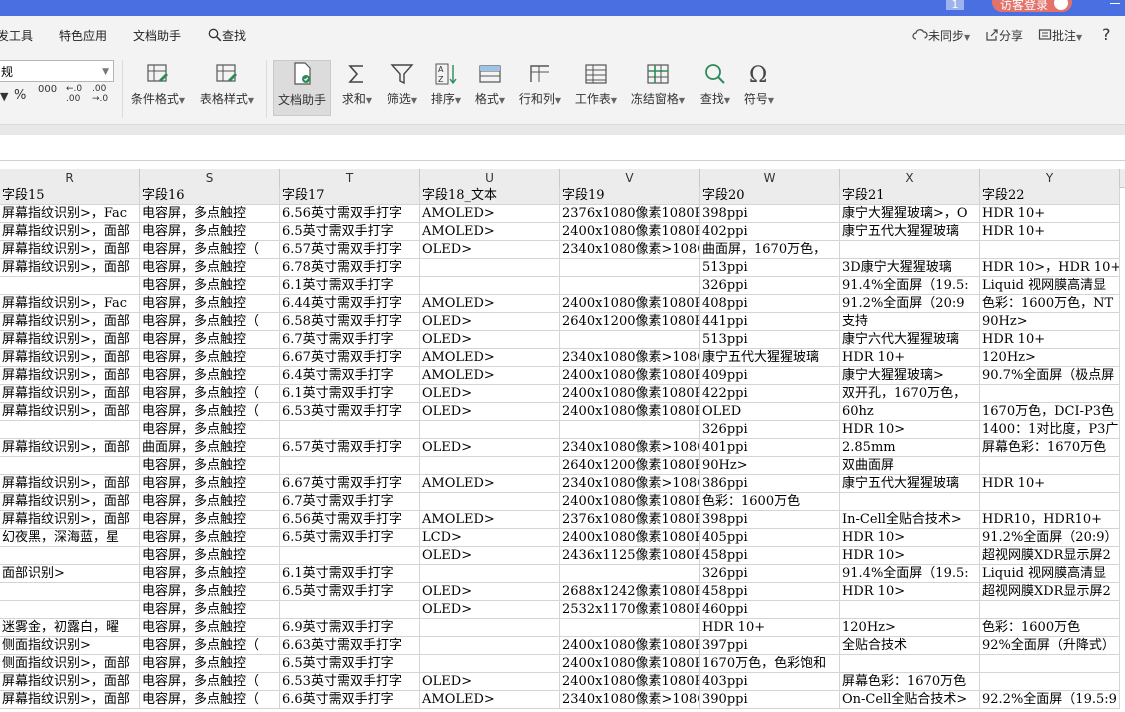 The image size is (1125, 712). I want to click on table-cell: 康宁五代大猩猩玻璃, so click(910, 232).